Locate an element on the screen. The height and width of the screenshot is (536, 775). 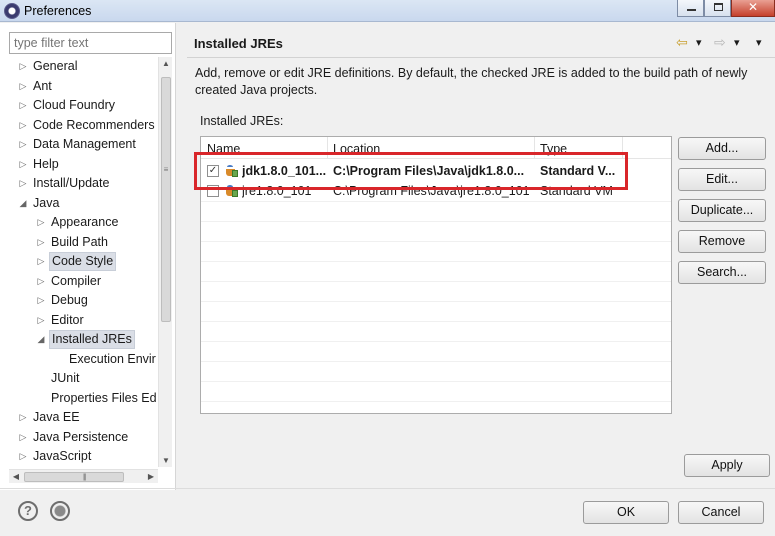
sidebar-item: ▷ Ant is located at coordinates (27, 86).